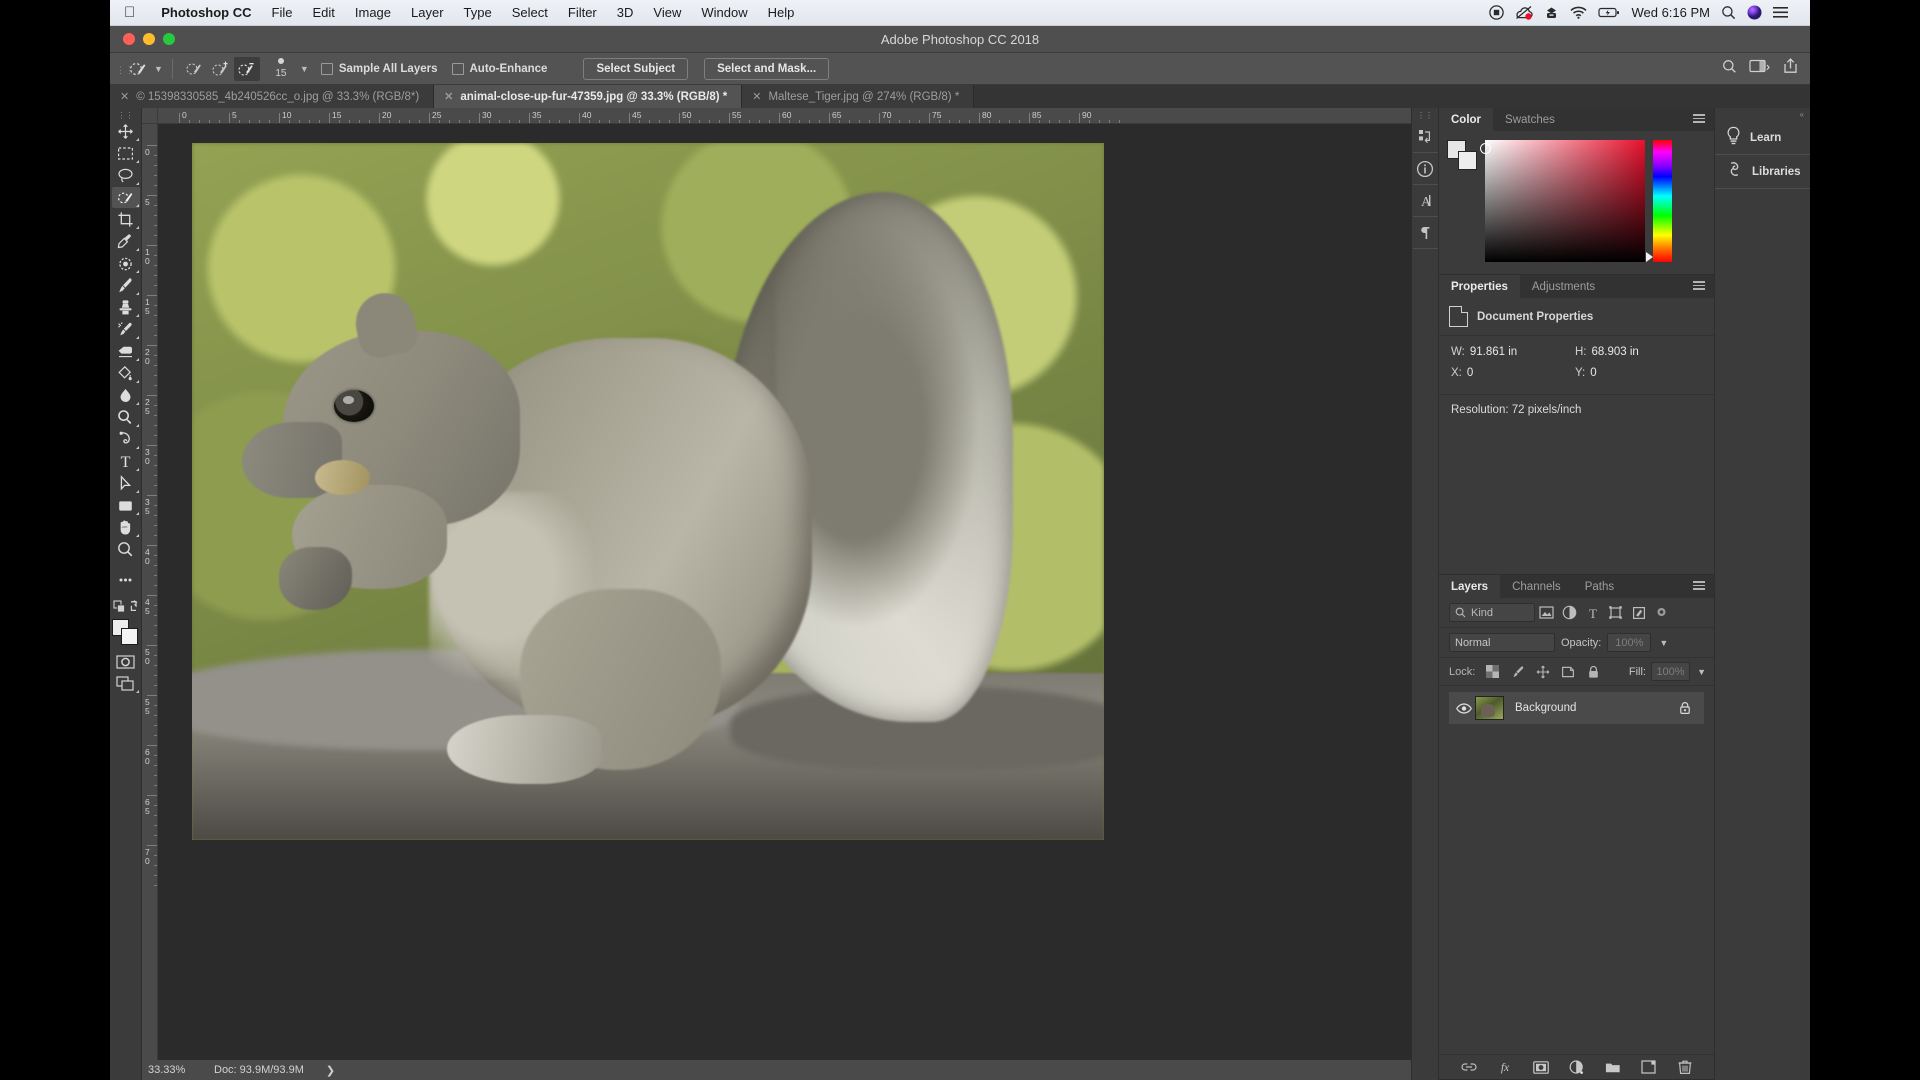 The height and width of the screenshot is (1080, 1920). I want to click on menu-file: File, so click(282, 12).